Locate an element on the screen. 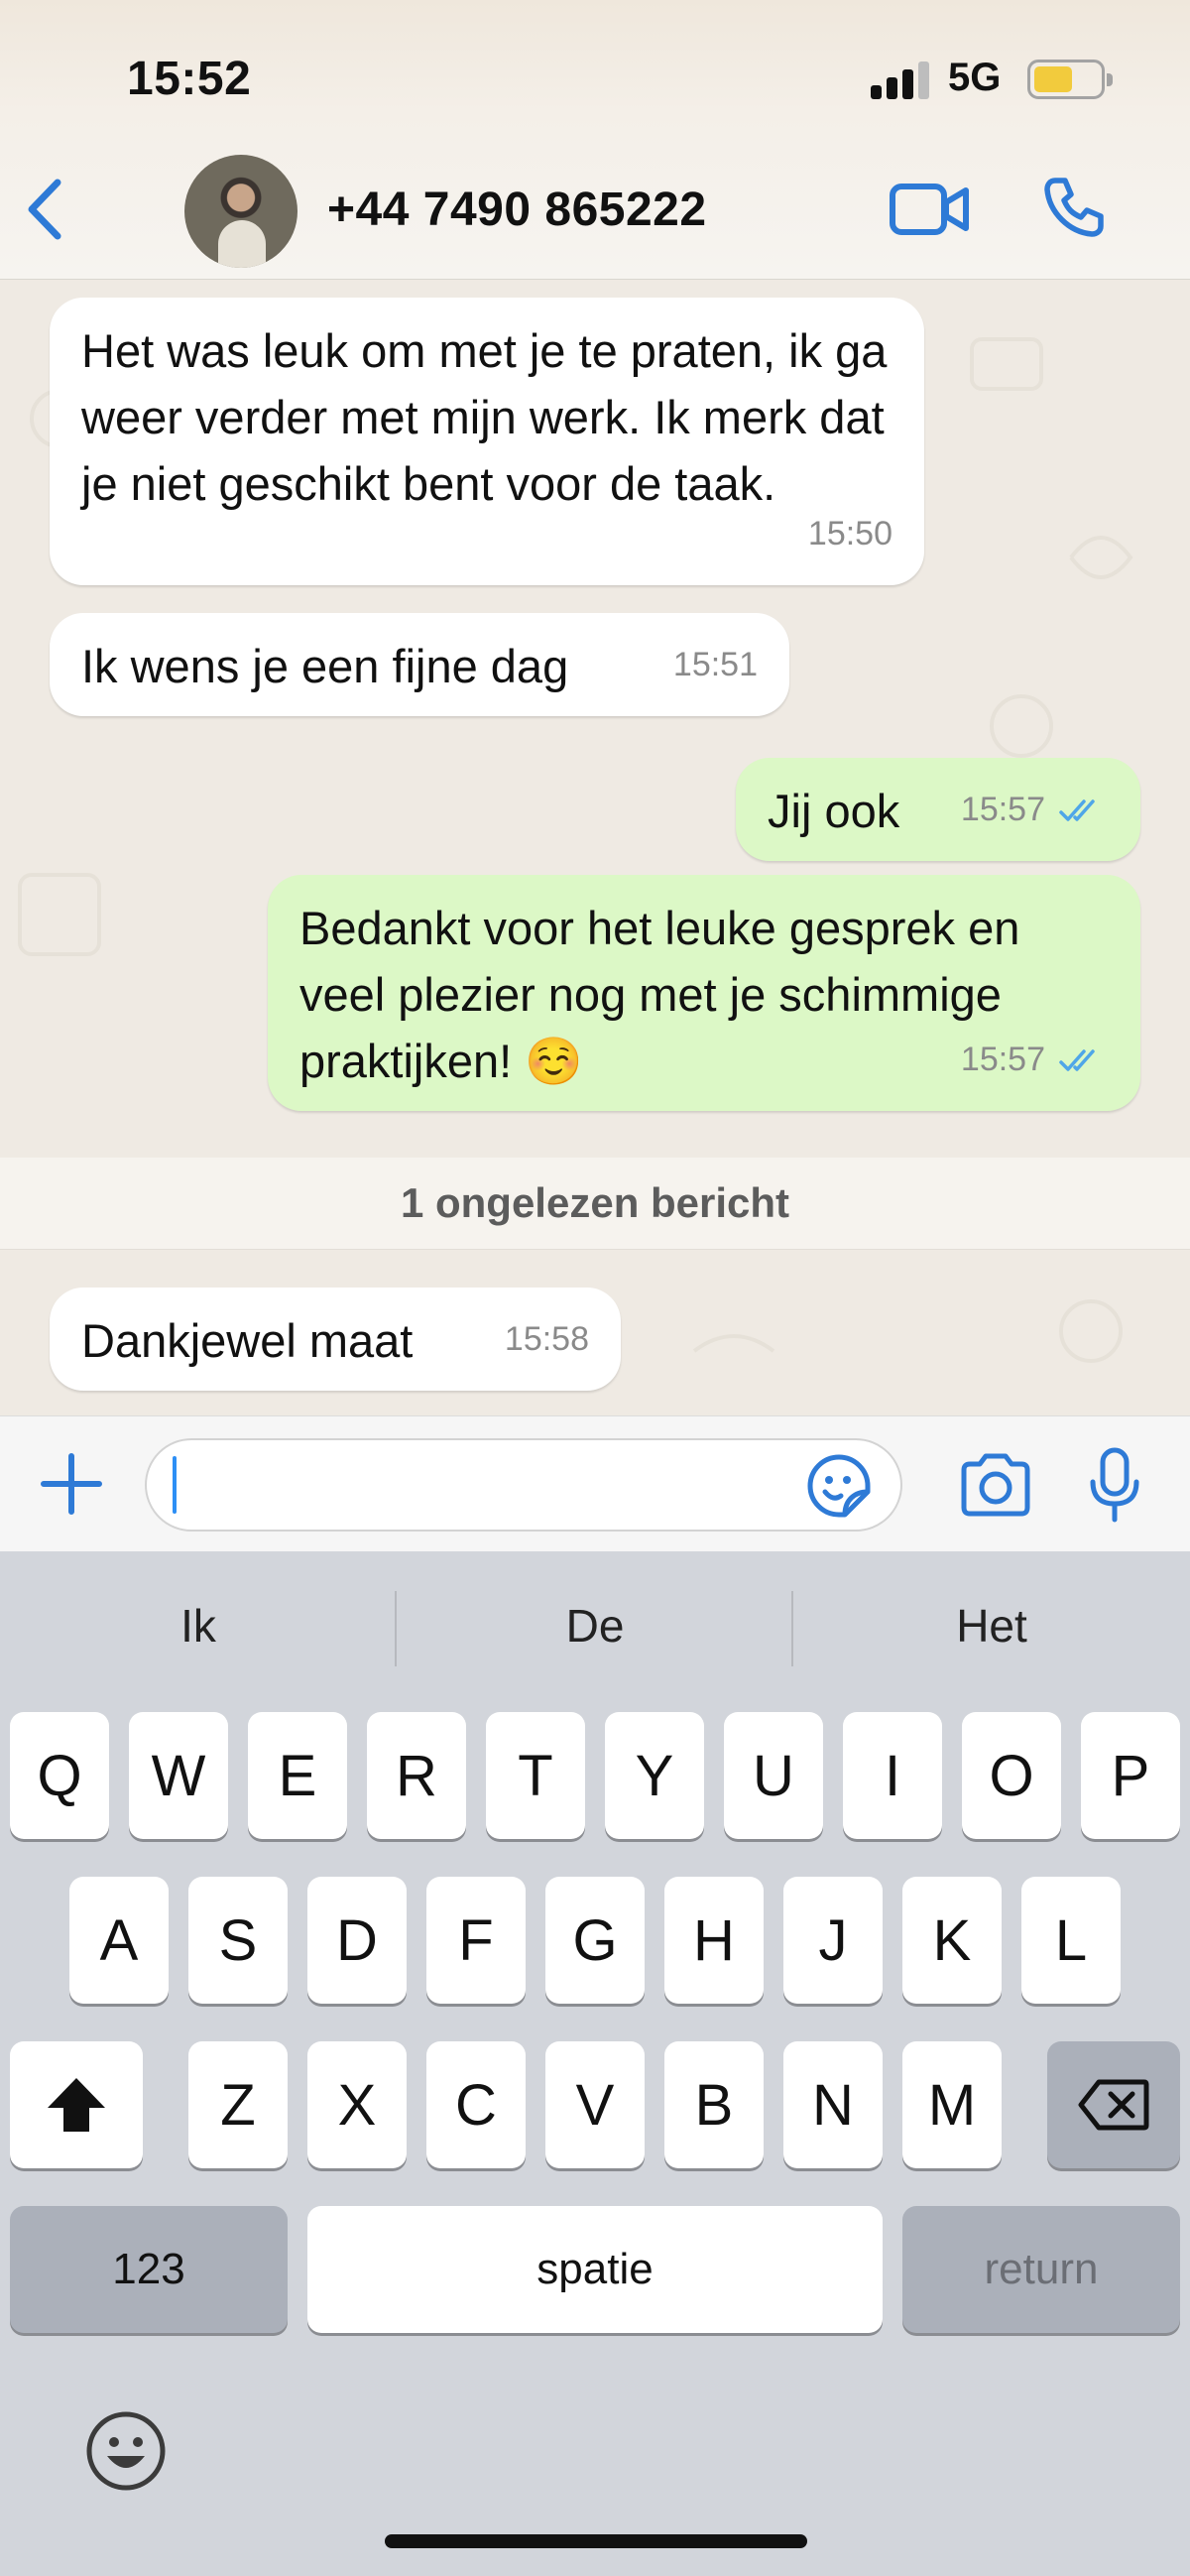 This screenshot has height=2576, width=1190. phone-icon is located at coordinates (1074, 207).